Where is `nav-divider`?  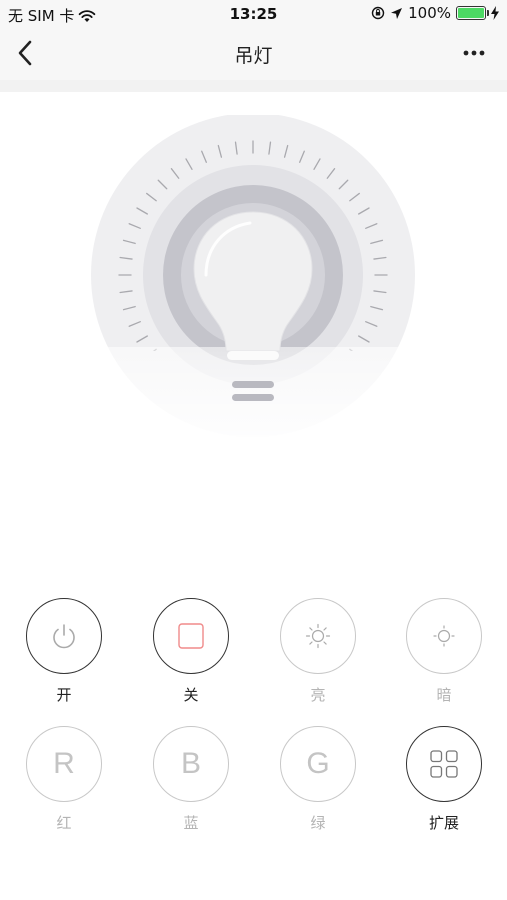
nav-divider is located at coordinates (253, 86).